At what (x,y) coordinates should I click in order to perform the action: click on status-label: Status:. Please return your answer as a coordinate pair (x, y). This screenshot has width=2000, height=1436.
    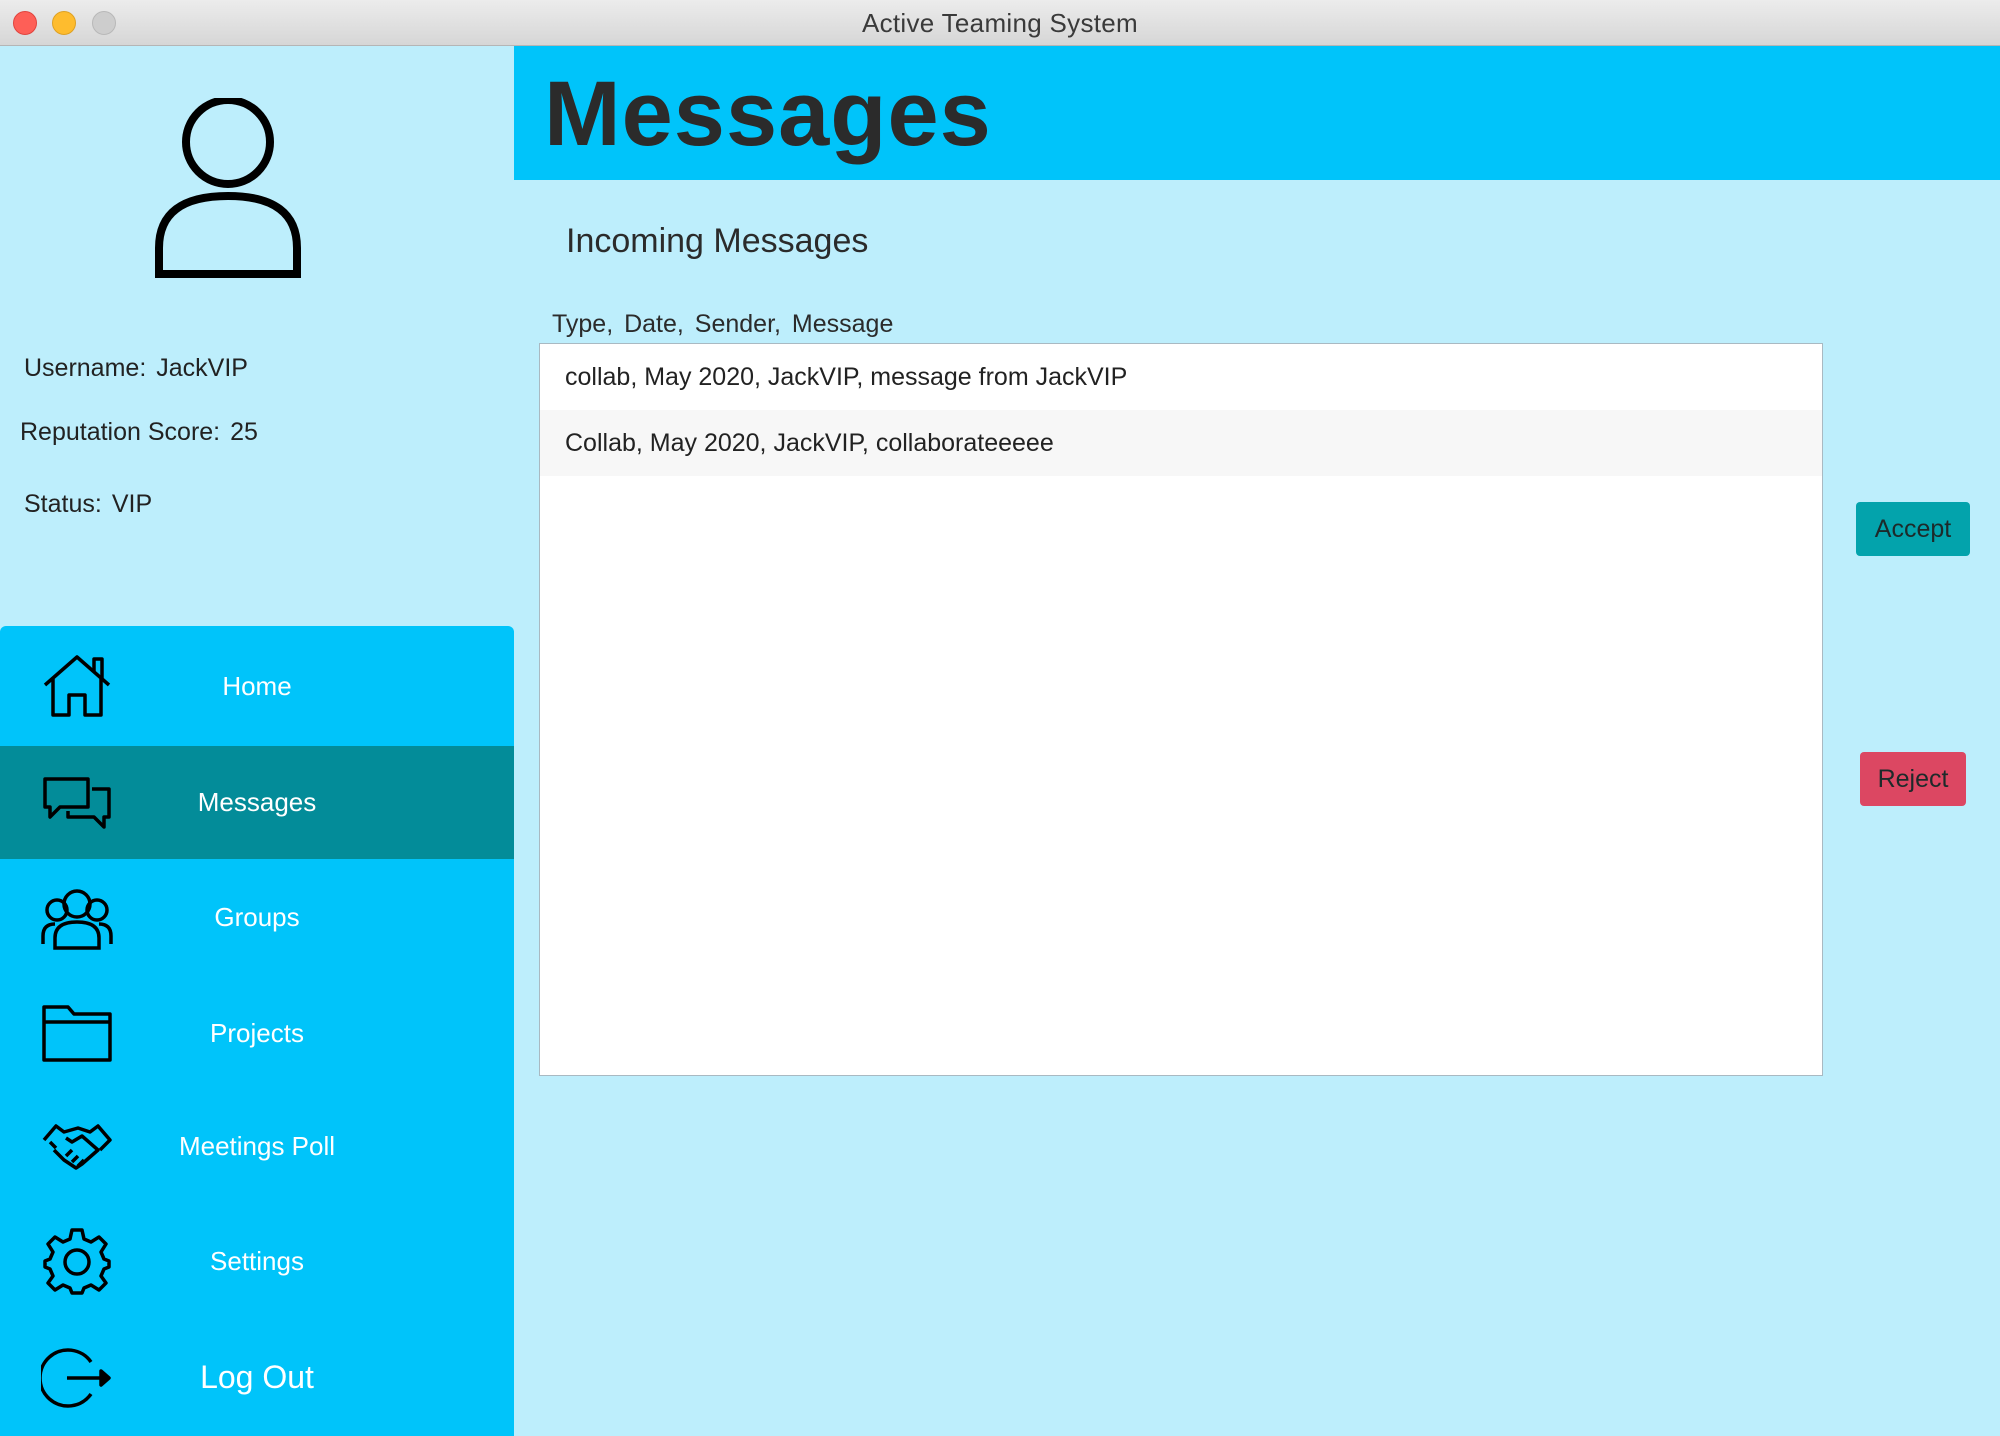
    Looking at the image, I should click on (63, 504).